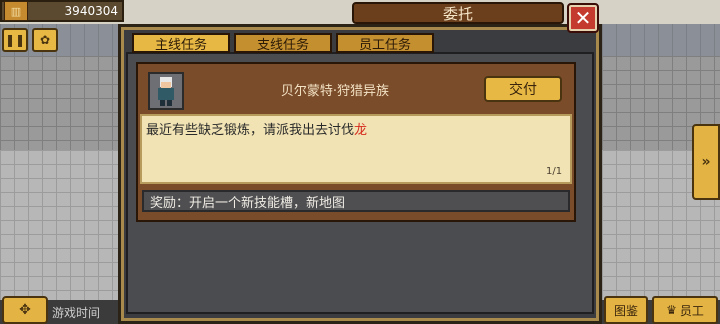 This screenshot has height=324, width=720. What do you see at coordinates (62, 11) in the screenshot?
I see `money-display: ▥ 3940304` at bounding box center [62, 11].